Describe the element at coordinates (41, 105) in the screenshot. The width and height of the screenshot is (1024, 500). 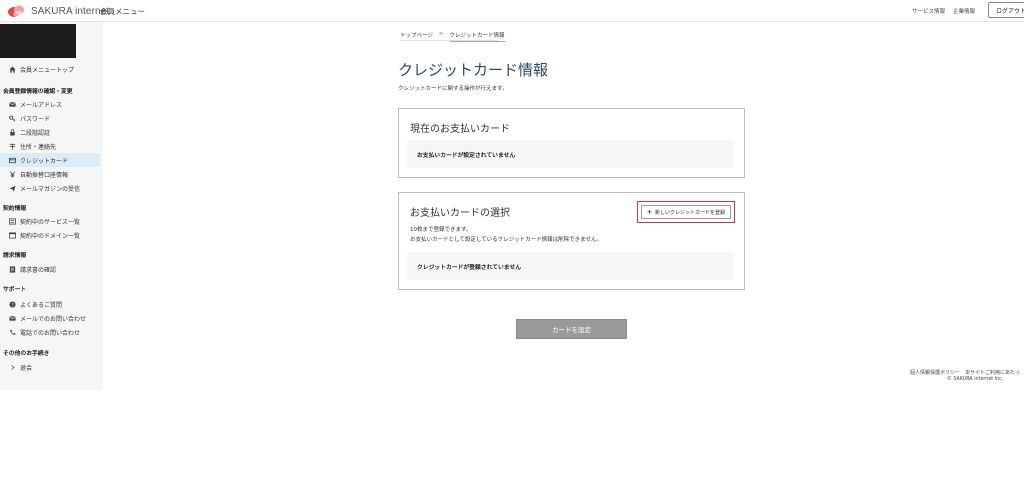
I see `sidebar-item-label: メールアドレス` at that location.